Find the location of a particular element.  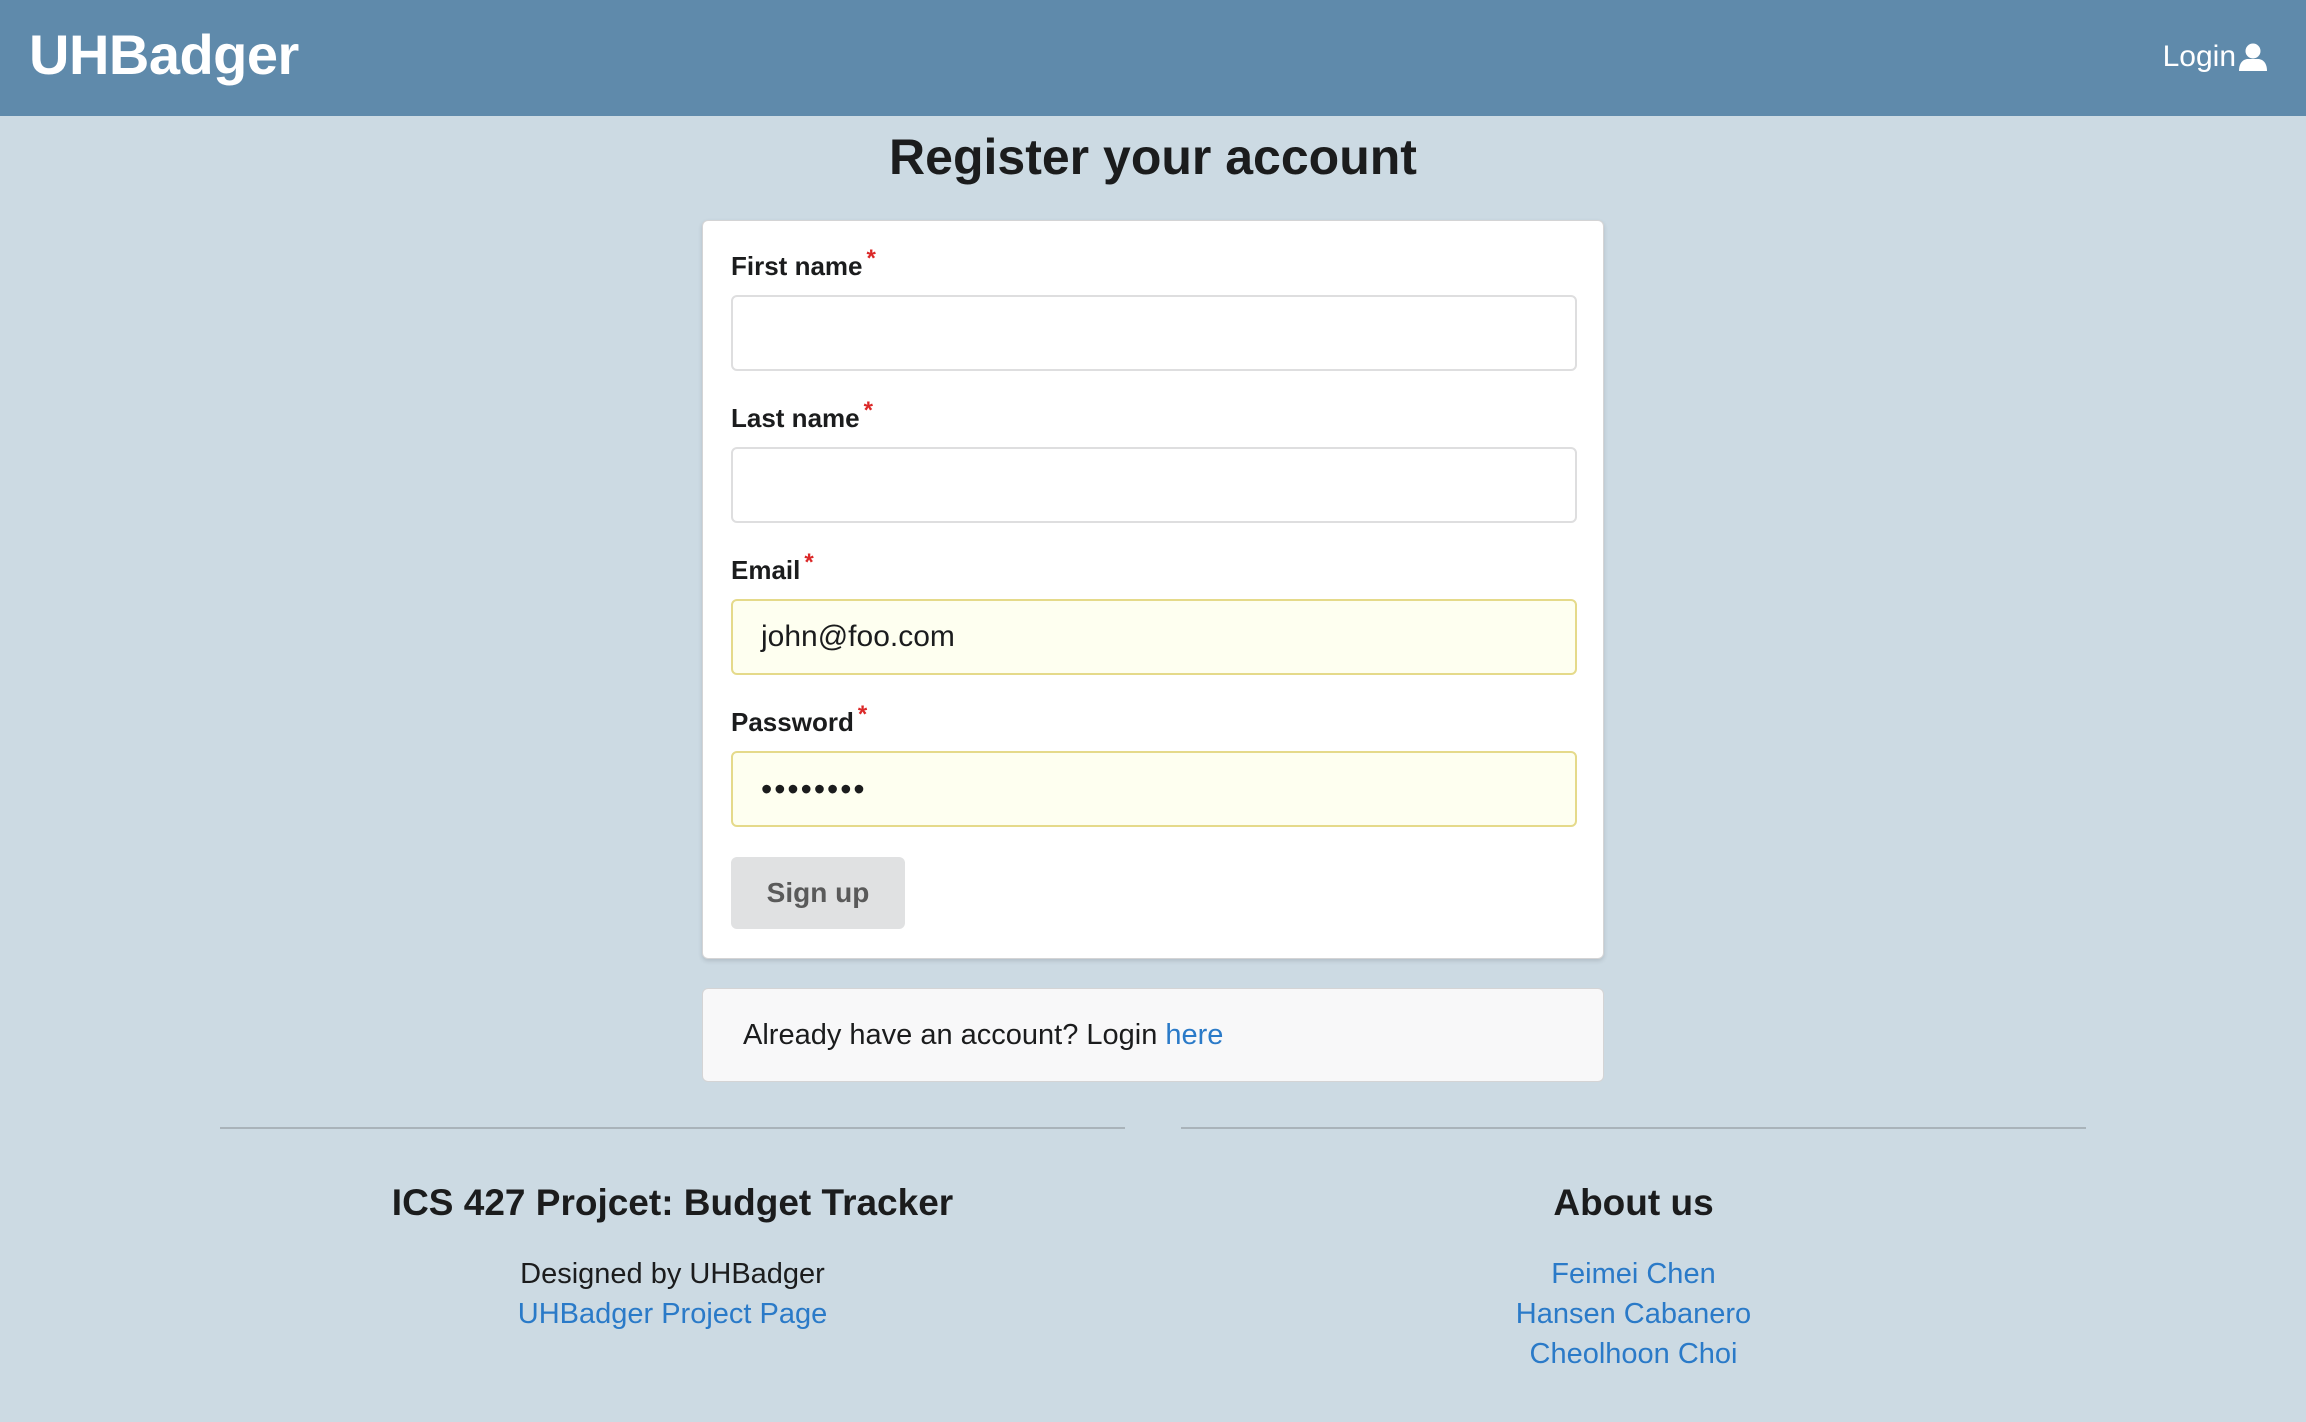

email-field: Email * john@foo.com is located at coordinates (1154, 612).